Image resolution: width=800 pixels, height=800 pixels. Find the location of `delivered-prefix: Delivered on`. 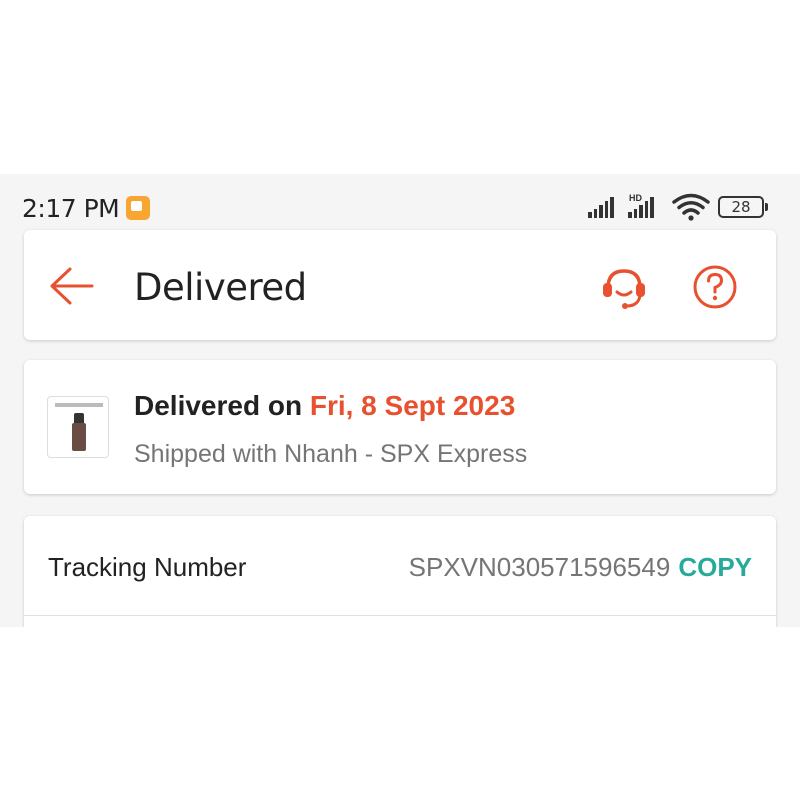

delivered-prefix: Delivered on is located at coordinates (222, 405).